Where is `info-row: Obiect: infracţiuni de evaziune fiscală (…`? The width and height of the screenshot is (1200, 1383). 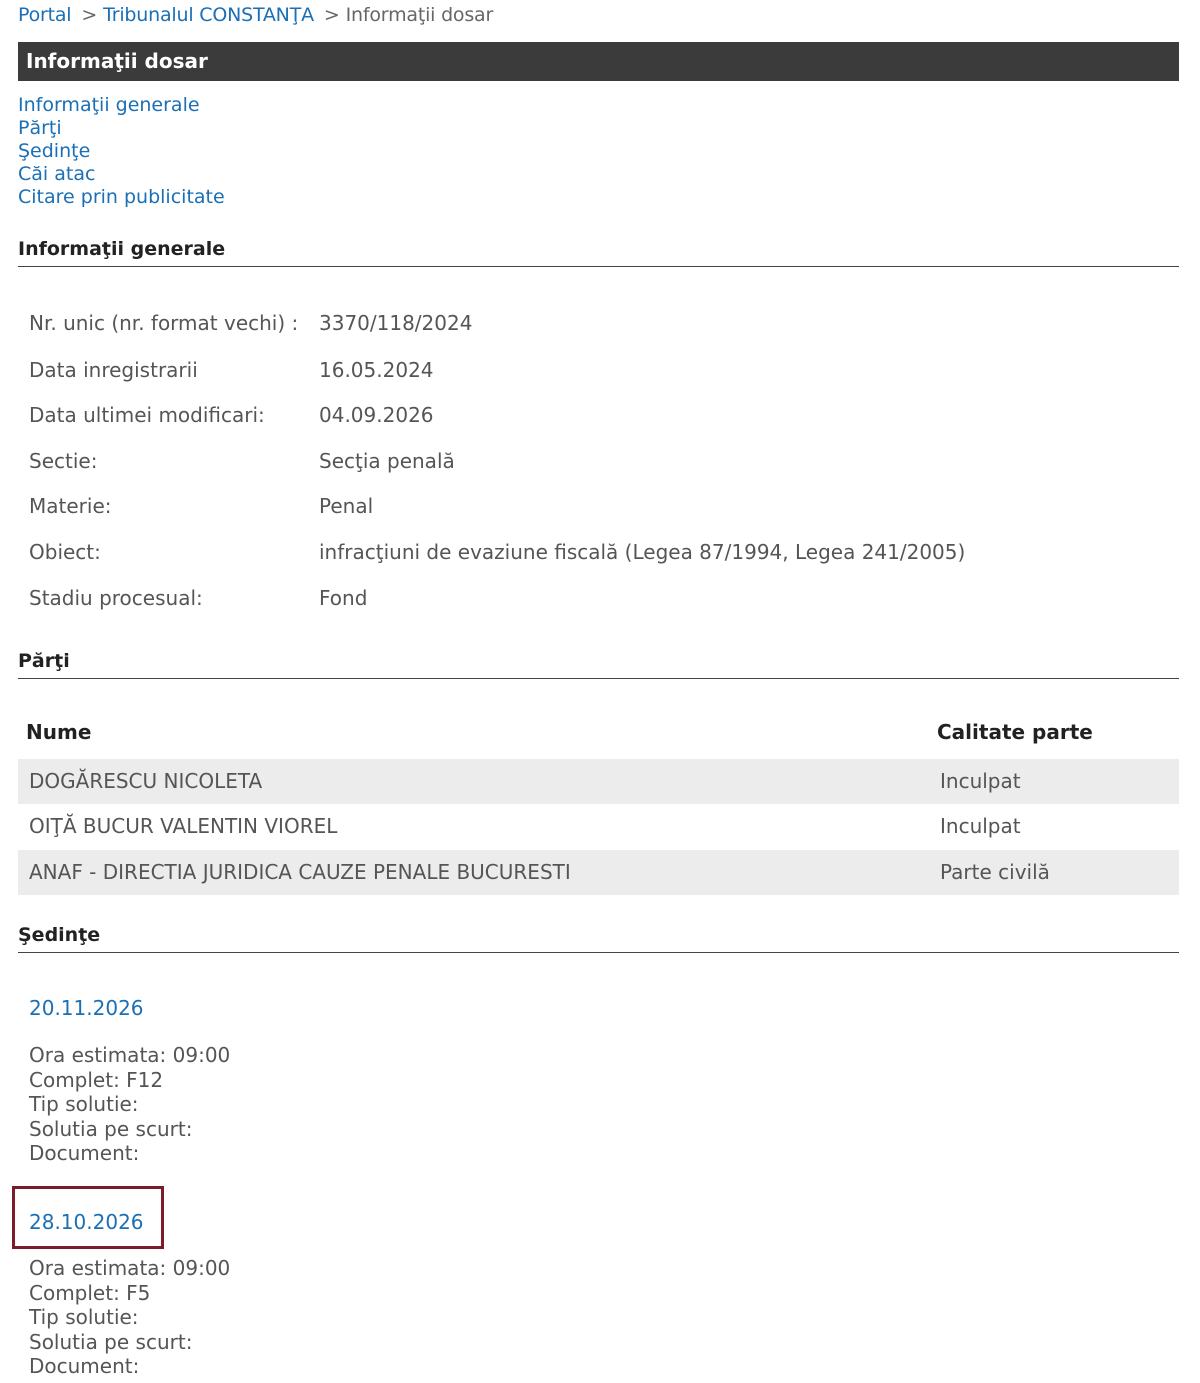 info-row: Obiect: infracţiuni de evaziune fiscală (… is located at coordinates (497, 552).